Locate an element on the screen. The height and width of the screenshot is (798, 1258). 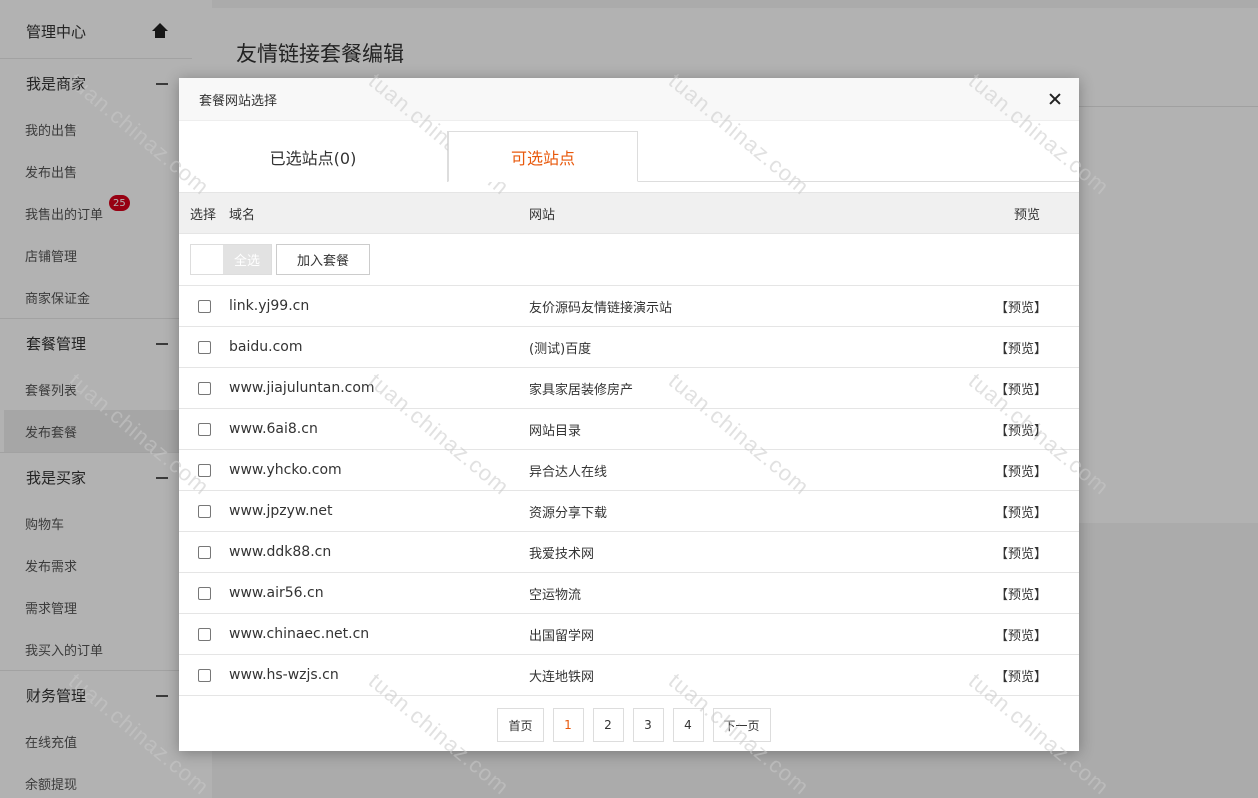
column-header-site: 网站 is located at coordinates (542, 215).